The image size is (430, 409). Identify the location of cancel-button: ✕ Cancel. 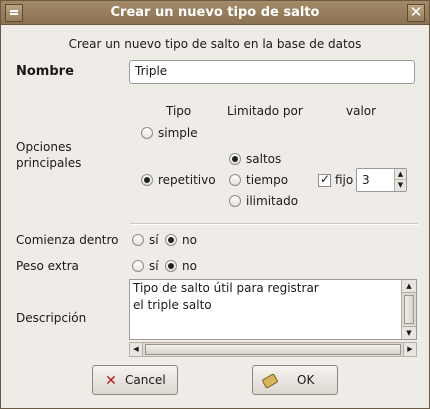
(135, 380).